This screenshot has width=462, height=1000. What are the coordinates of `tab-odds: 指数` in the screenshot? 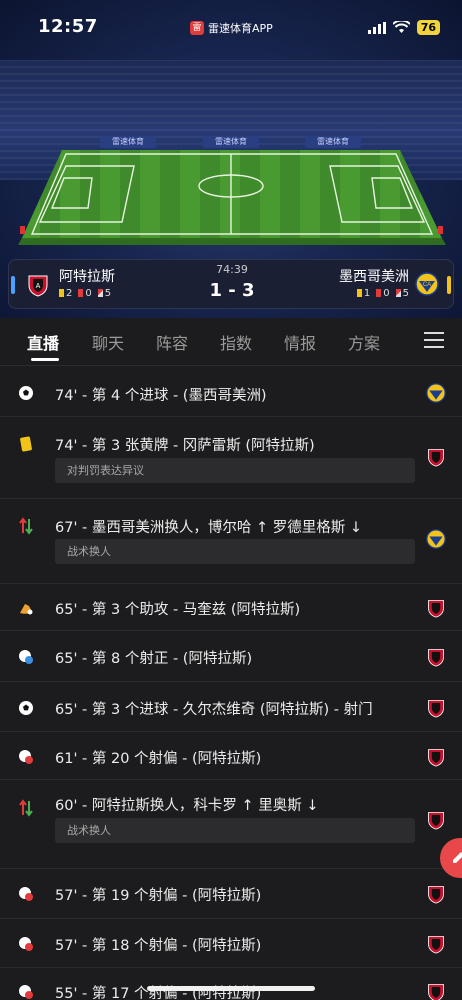 It's located at (236, 342).